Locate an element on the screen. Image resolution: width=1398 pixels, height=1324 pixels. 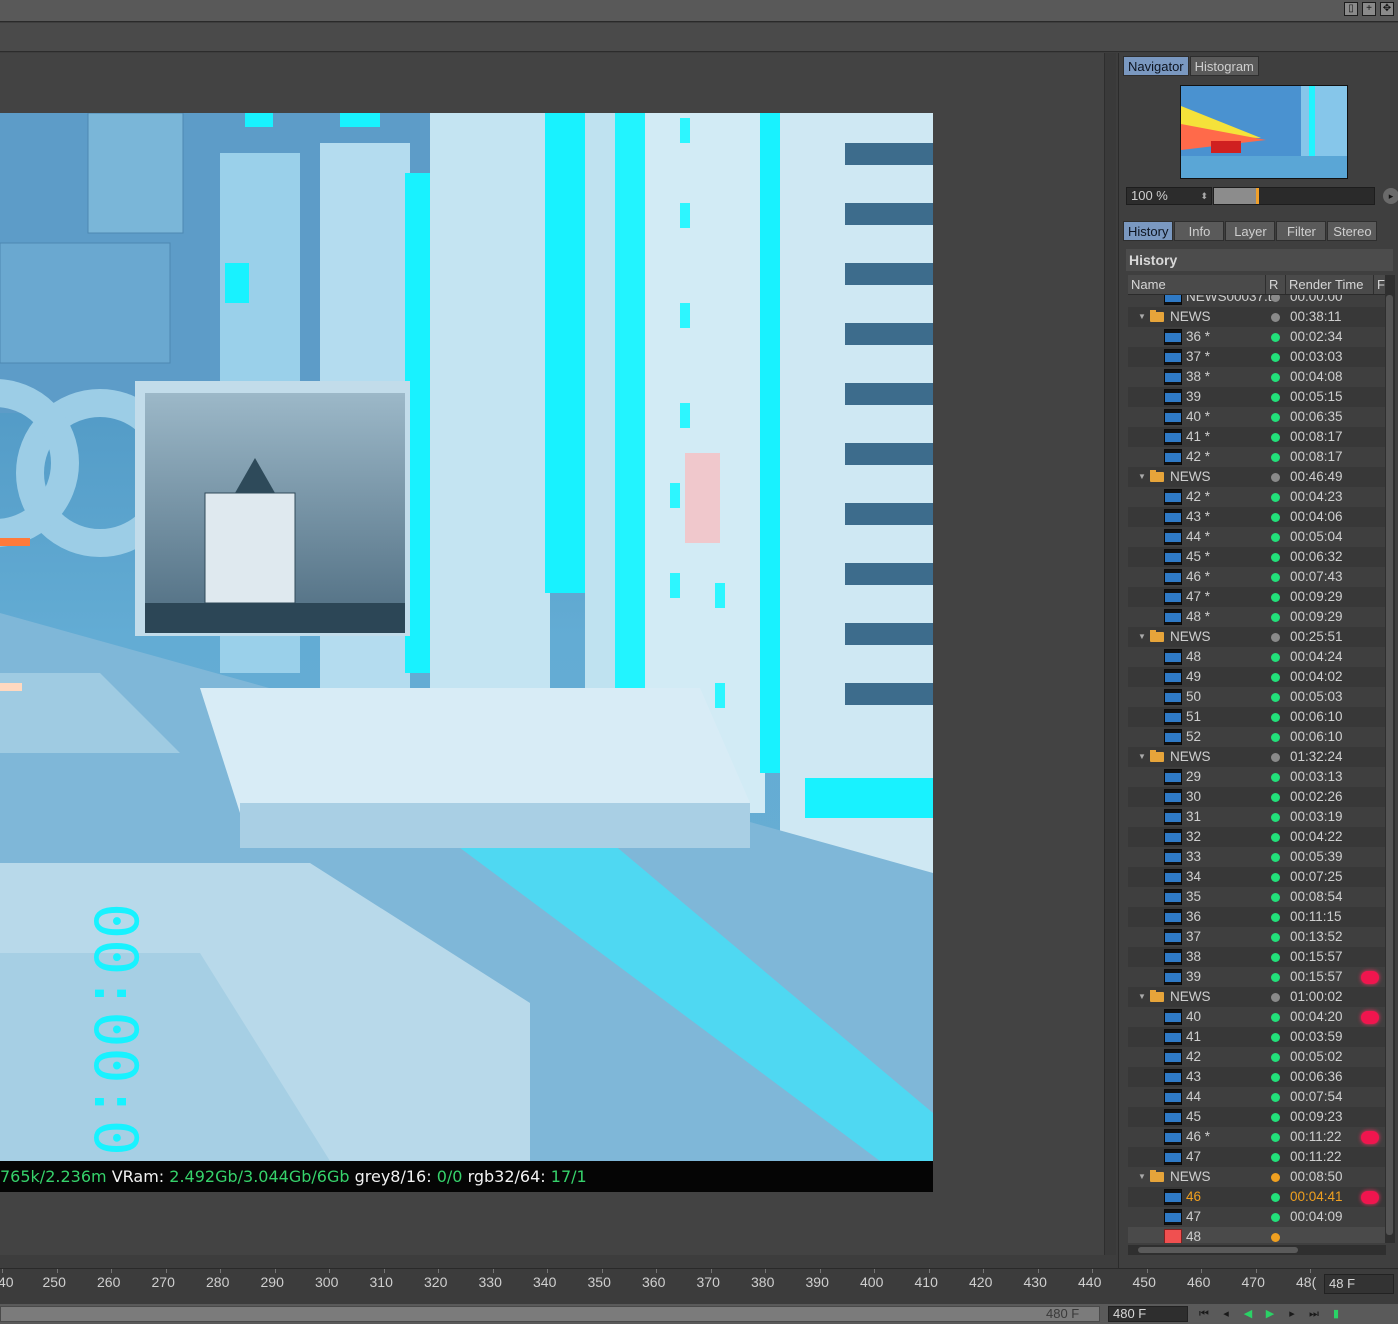
tab-info: Info is located at coordinates (1199, 231).